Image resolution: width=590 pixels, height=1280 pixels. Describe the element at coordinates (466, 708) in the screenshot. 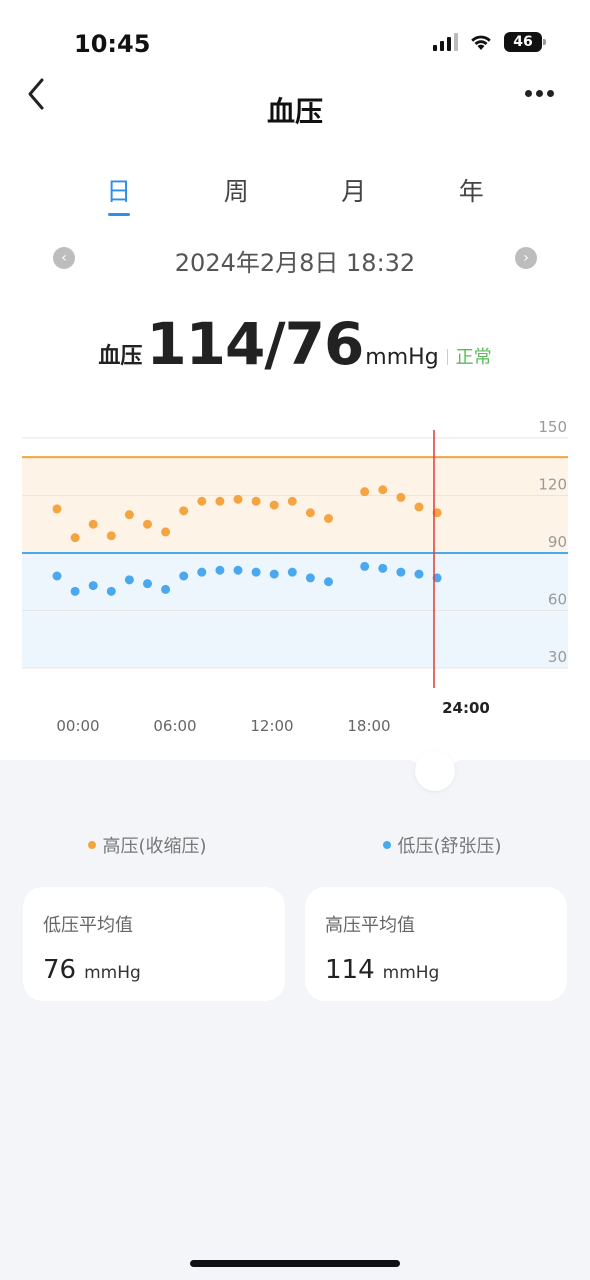

I see `marker-time-label: 24:00` at that location.